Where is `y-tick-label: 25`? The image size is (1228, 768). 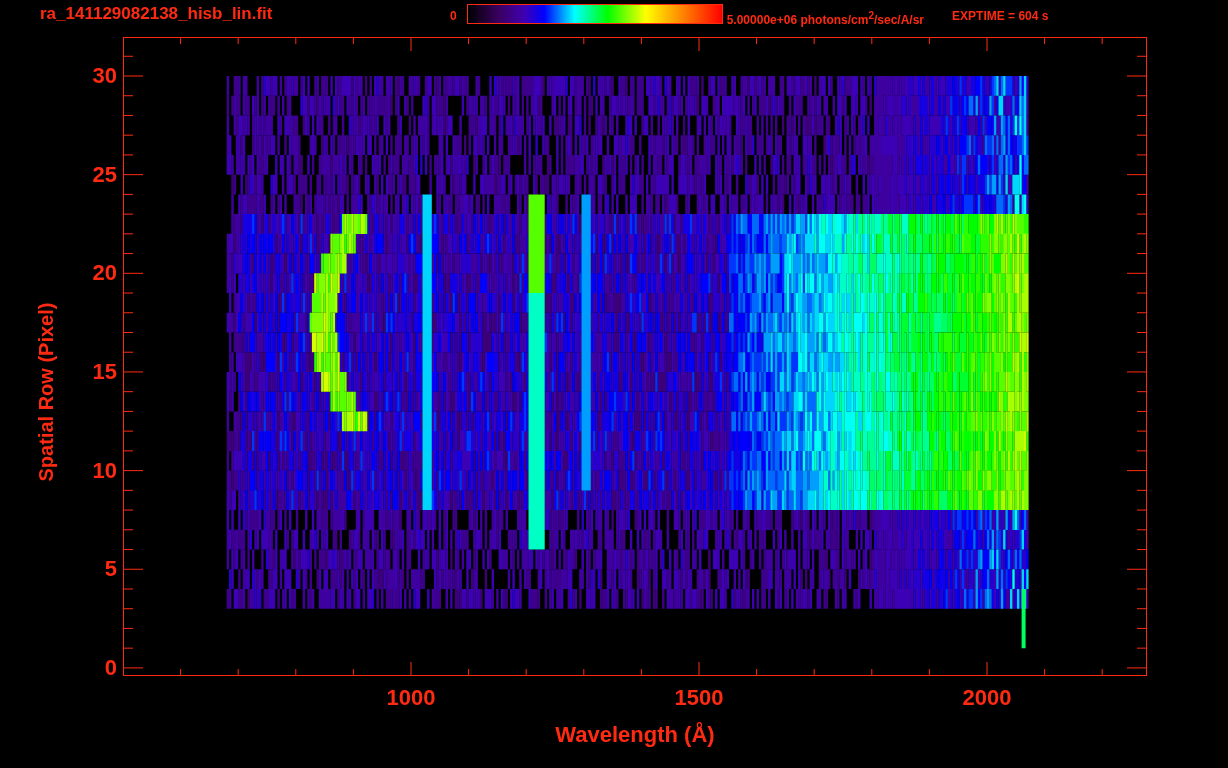
y-tick-label: 25 is located at coordinates (104, 174).